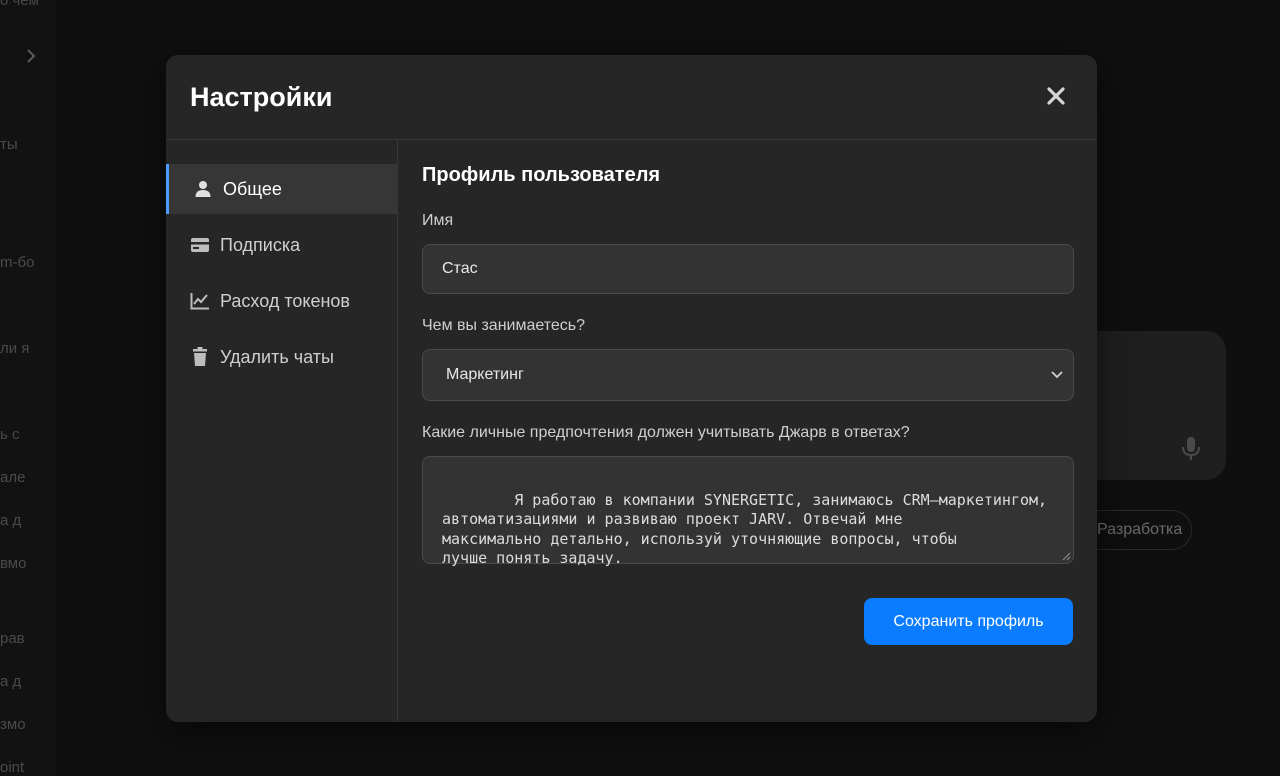 Image resolution: width=1280 pixels, height=776 pixels. I want to click on section-title: Профиль пользователя, so click(541, 175).